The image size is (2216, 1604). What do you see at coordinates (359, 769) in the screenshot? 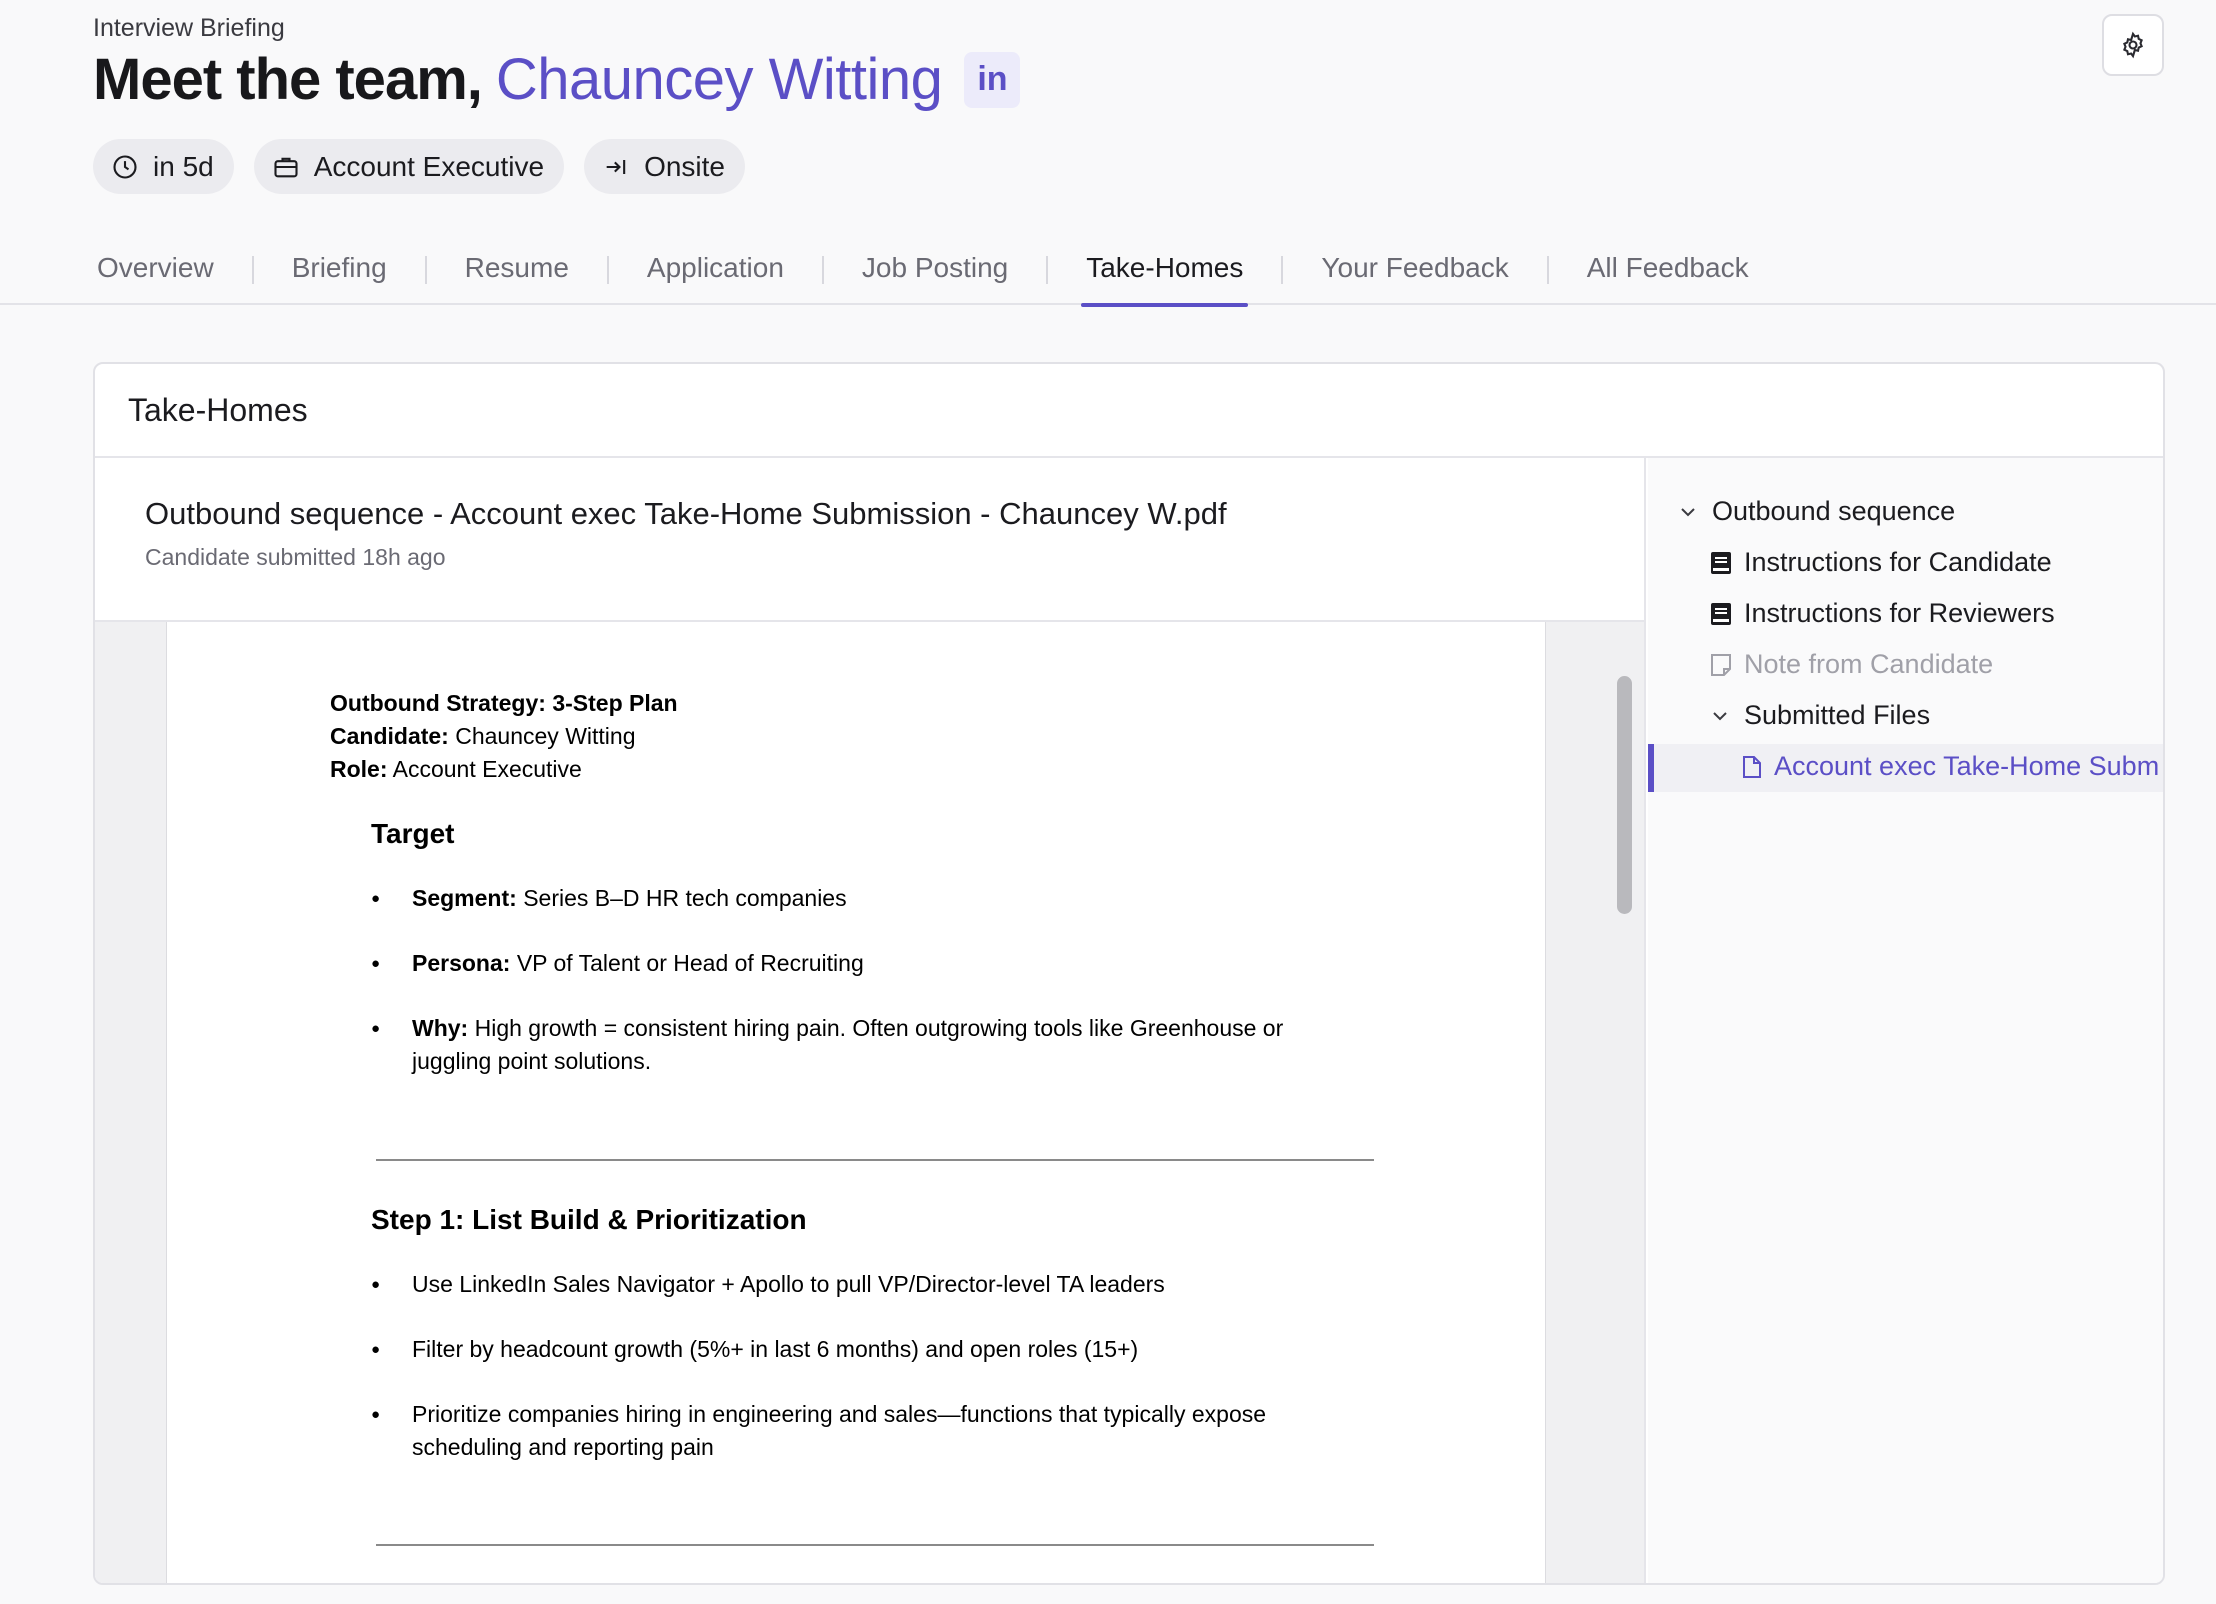
I see `doc-role-label: Role:` at bounding box center [359, 769].